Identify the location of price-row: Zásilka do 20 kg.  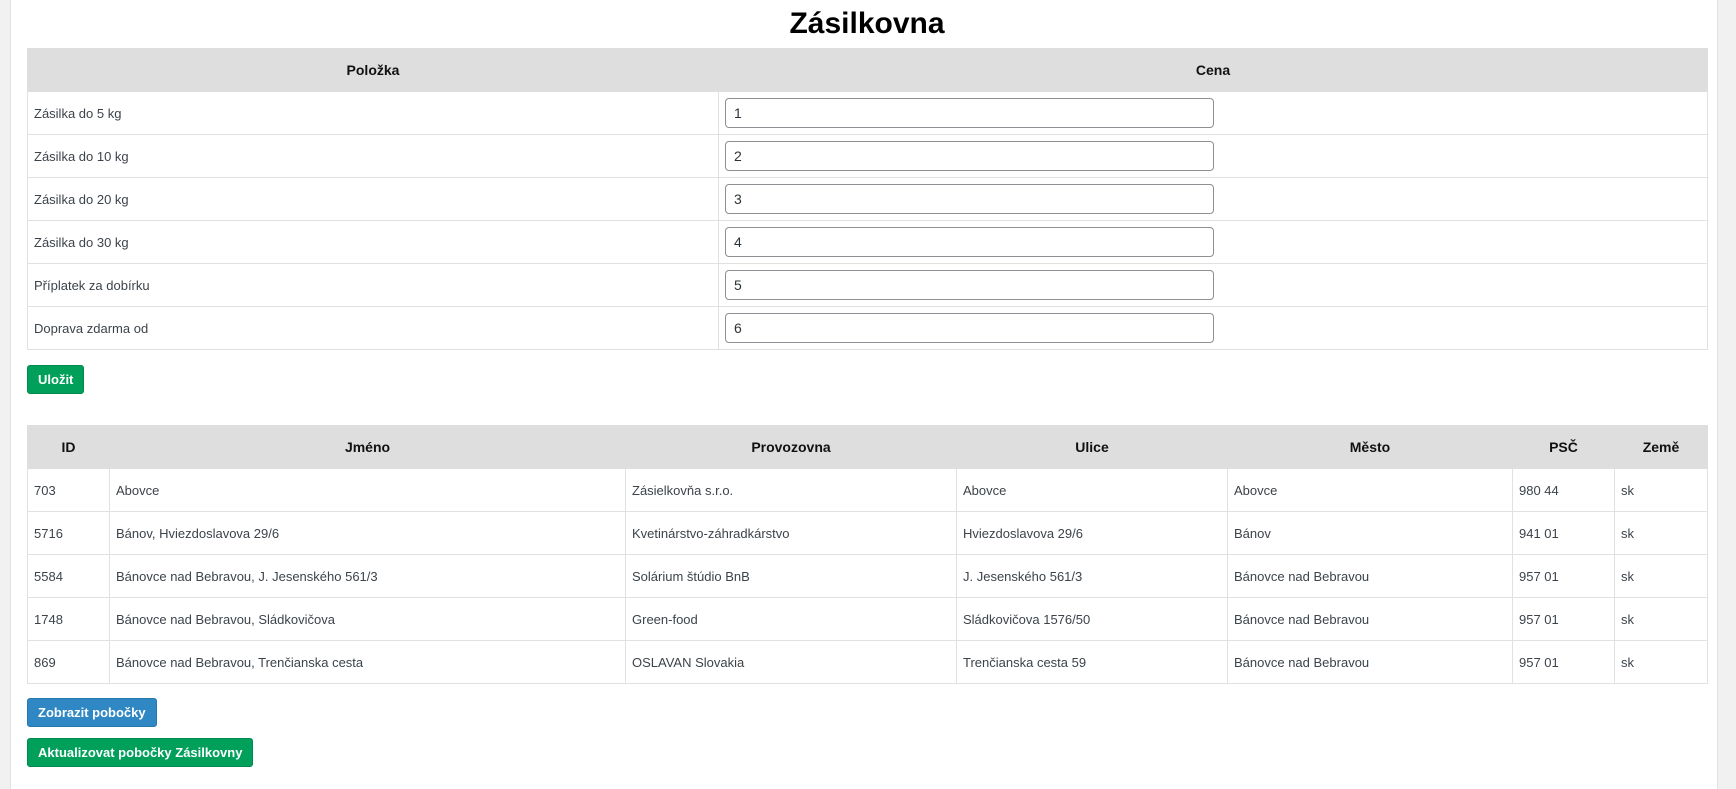
(867, 199).